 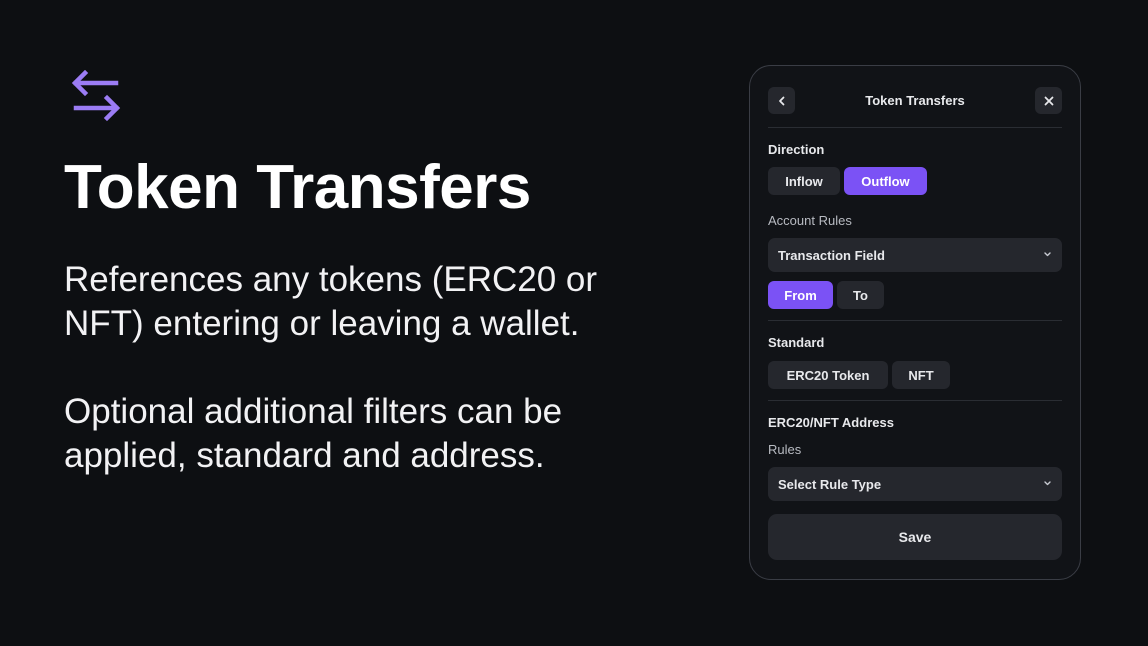 I want to click on address-label: ERC20/NFT Address, so click(x=831, y=422).